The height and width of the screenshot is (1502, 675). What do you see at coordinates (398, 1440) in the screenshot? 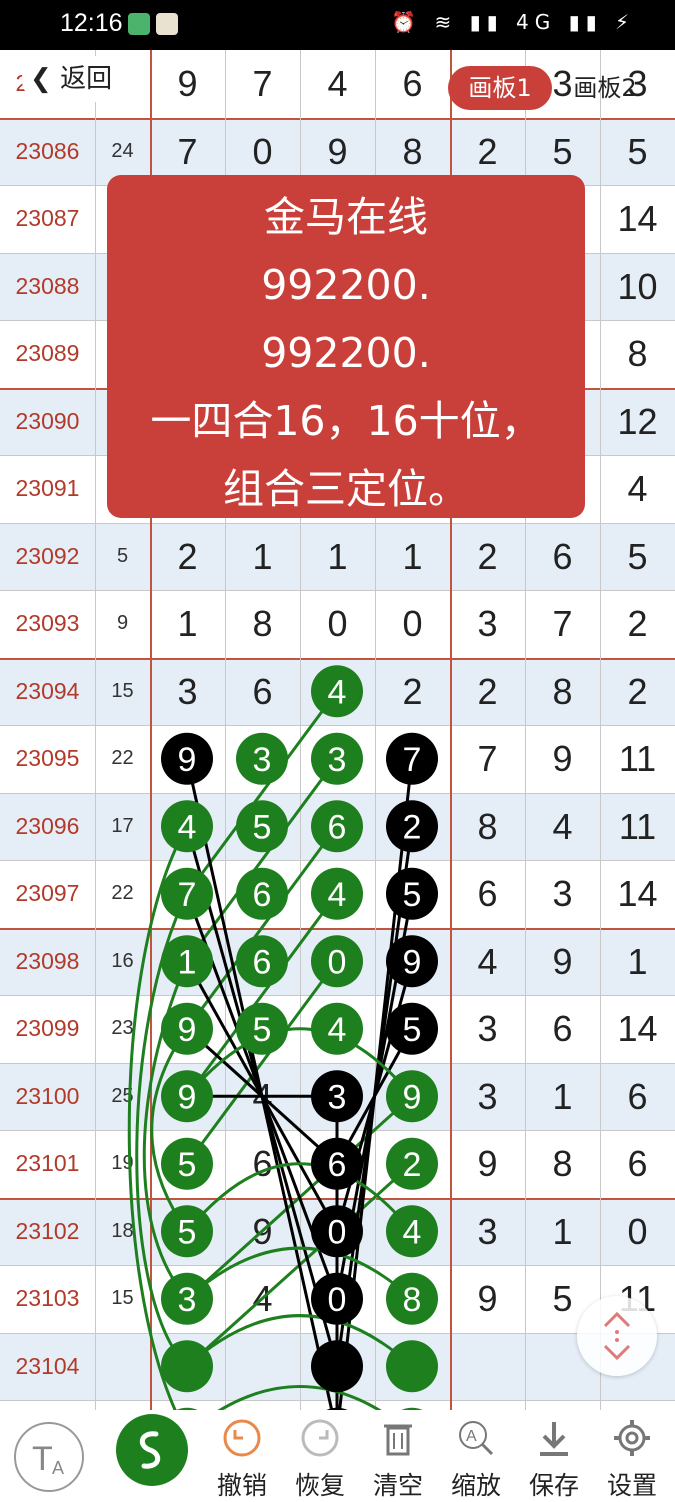
I see `trash-icon` at bounding box center [398, 1440].